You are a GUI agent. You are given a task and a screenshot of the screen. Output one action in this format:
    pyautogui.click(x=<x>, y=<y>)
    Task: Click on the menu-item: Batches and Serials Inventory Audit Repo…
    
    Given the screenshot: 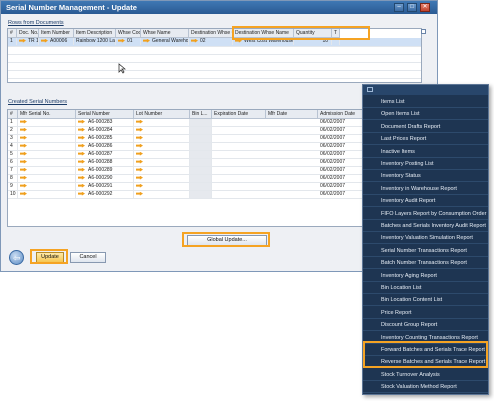 What is the action you would take?
    pyautogui.click(x=425, y=226)
    